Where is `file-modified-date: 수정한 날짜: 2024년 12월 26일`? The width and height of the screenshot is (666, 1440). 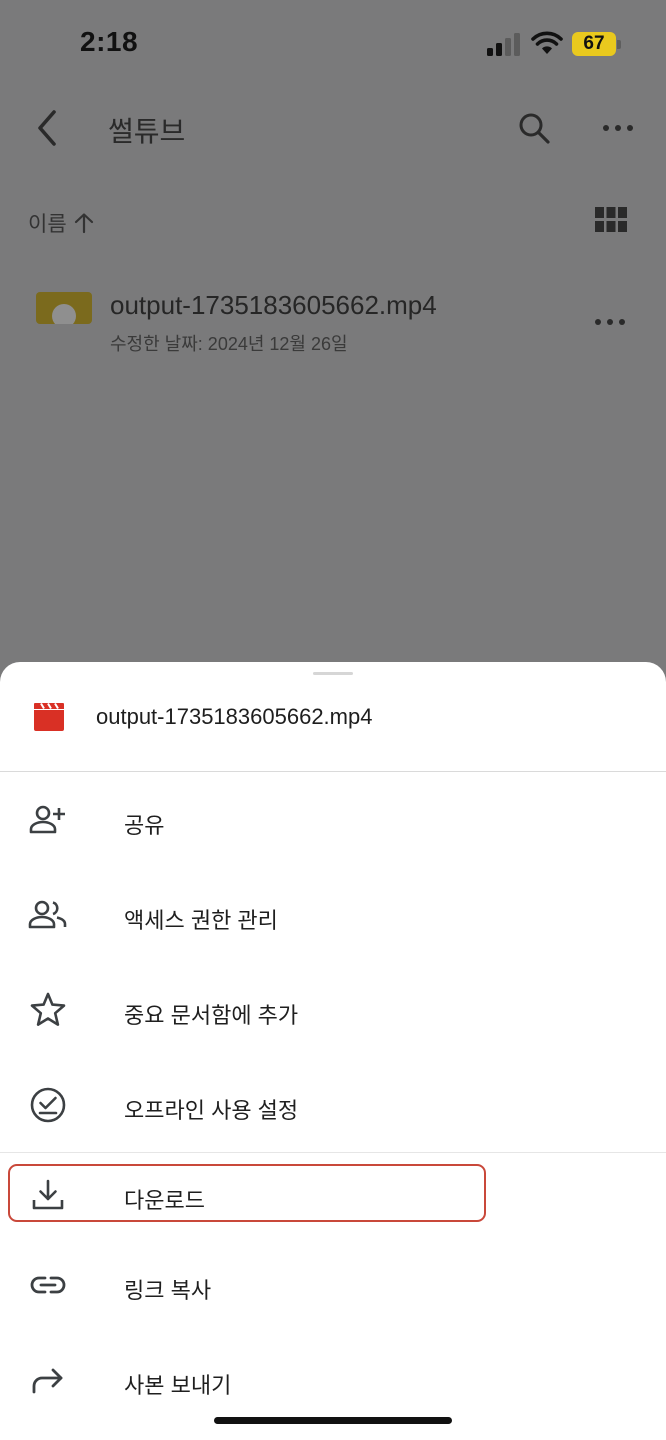 file-modified-date: 수정한 날짜: 2024년 12월 26일 is located at coordinates (229, 344).